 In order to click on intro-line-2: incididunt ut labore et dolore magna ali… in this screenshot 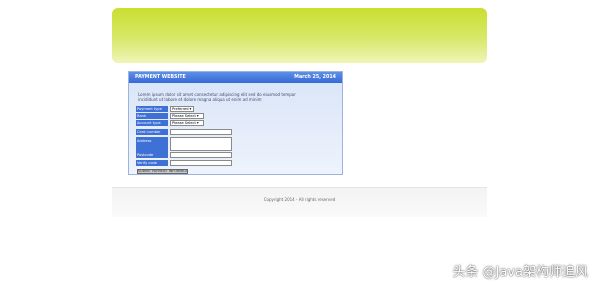, I will do `click(200, 99)`.